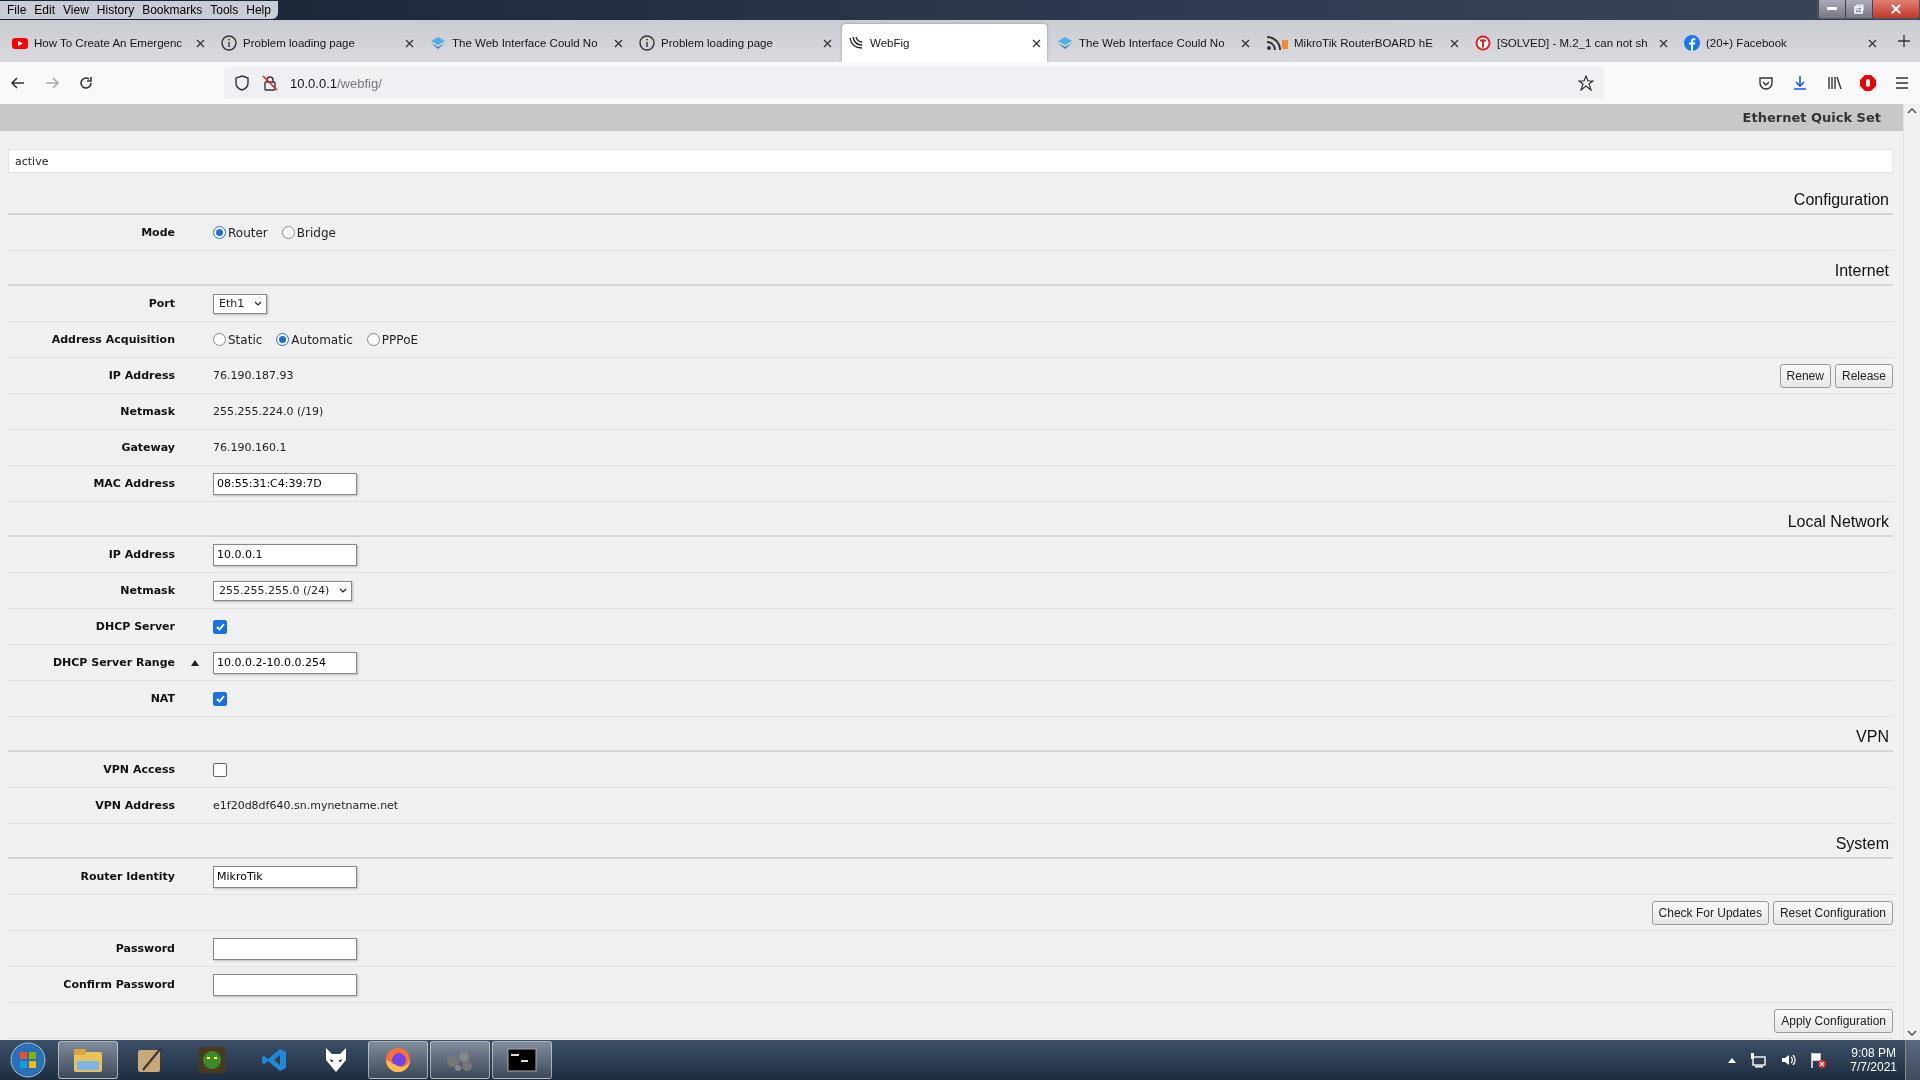  Describe the element at coordinates (1833, 1020) in the screenshot. I see `action-button: Apply Configuration` at that location.